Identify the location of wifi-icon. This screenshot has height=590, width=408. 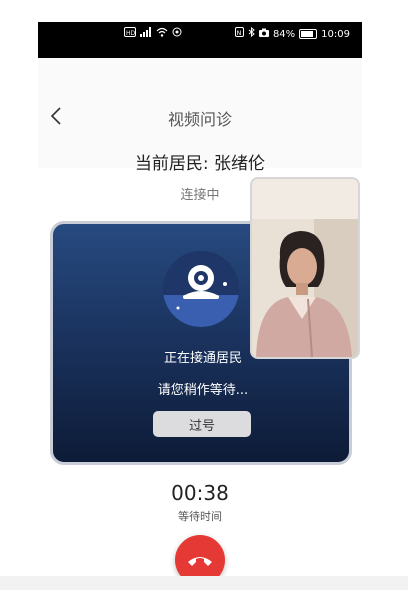
(162, 34).